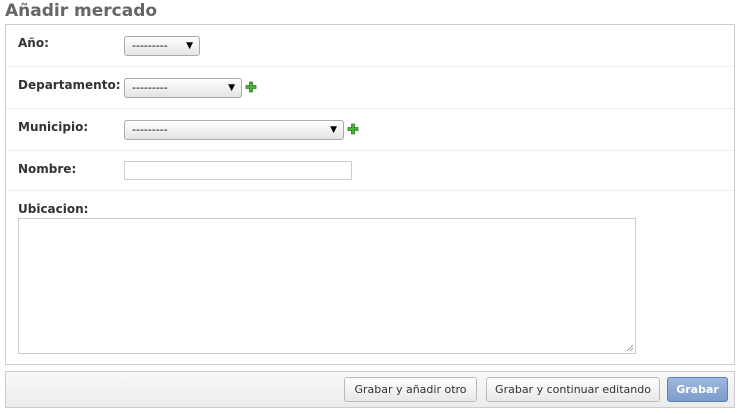 The image size is (739, 414). I want to click on departamento-label: Departamento:, so click(69, 85).